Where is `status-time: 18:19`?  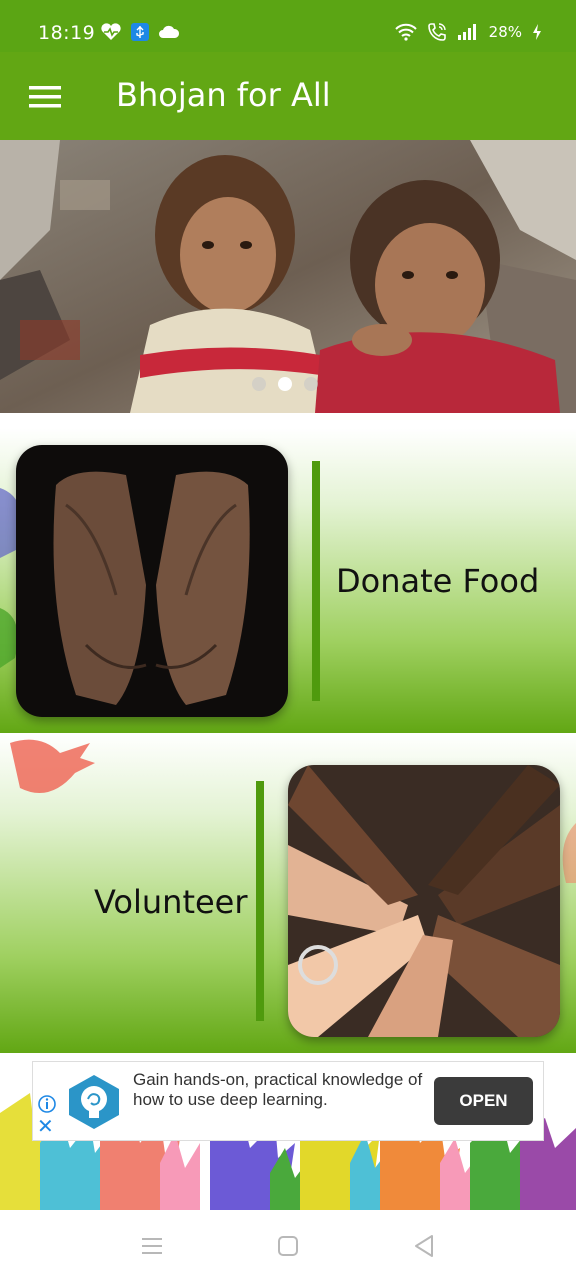
status-time: 18:19 is located at coordinates (67, 33).